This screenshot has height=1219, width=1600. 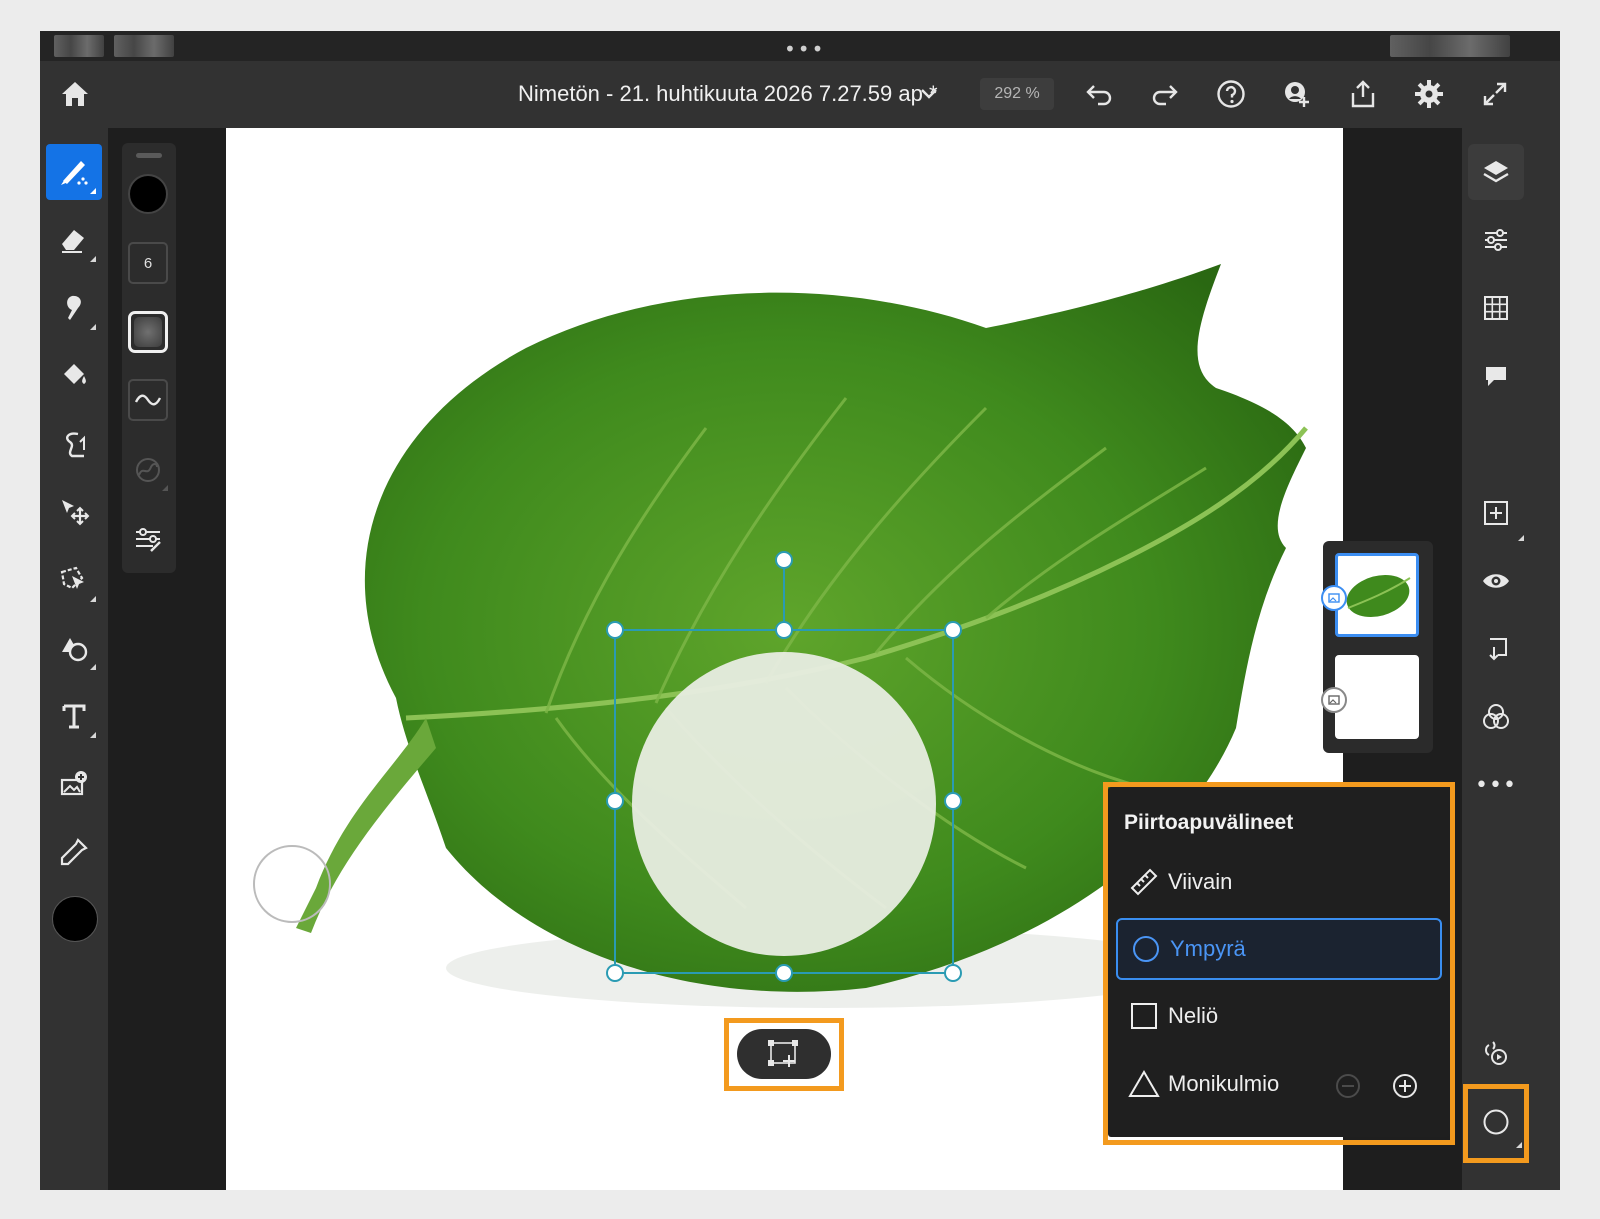 What do you see at coordinates (1495, 94) in the screenshot?
I see `fullscreen-expand-icon` at bounding box center [1495, 94].